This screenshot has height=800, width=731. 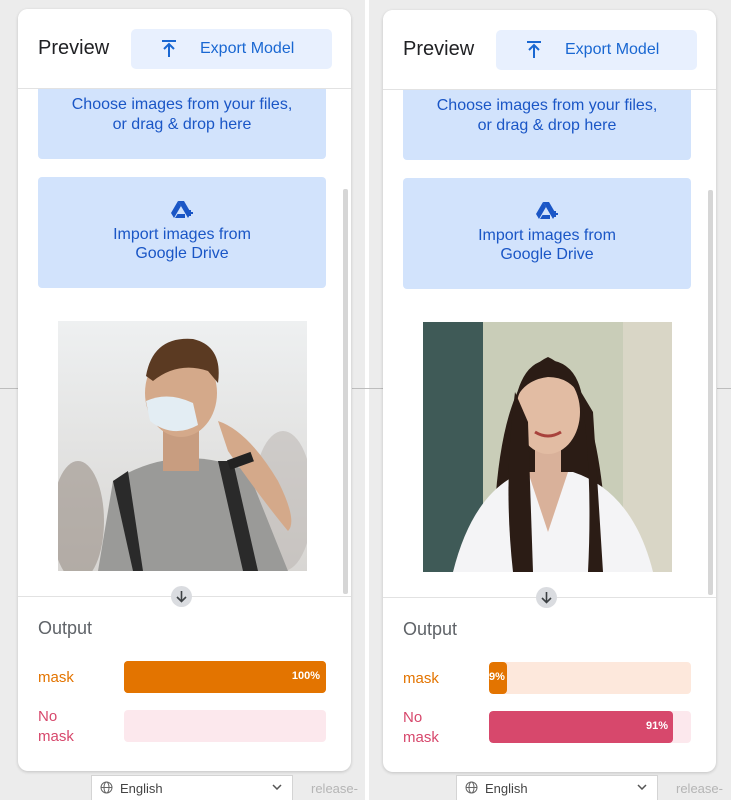 What do you see at coordinates (590, 727) in the screenshot?
I see `no-mask-confidence-bar: 91%` at bounding box center [590, 727].